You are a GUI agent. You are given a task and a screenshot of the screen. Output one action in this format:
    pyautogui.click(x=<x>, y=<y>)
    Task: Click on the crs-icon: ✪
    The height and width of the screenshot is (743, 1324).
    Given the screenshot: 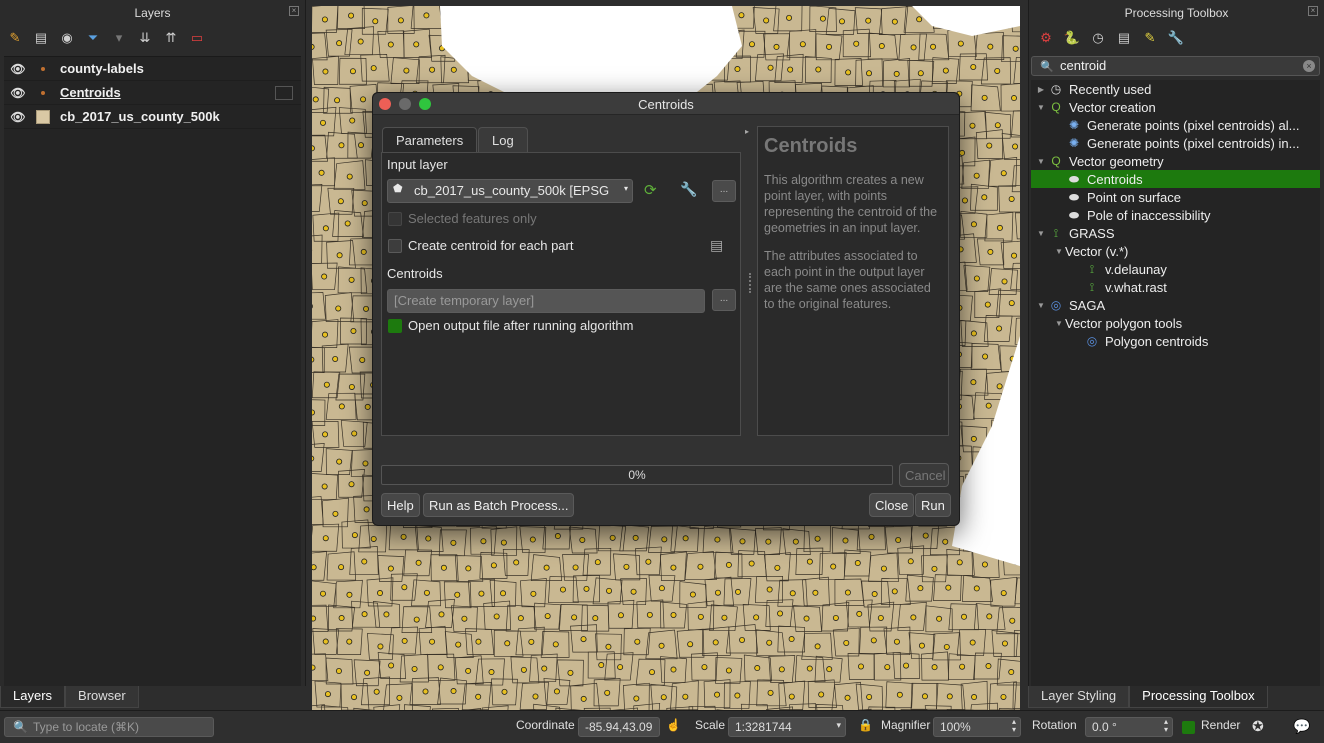 What is the action you would take?
    pyautogui.click(x=1258, y=726)
    